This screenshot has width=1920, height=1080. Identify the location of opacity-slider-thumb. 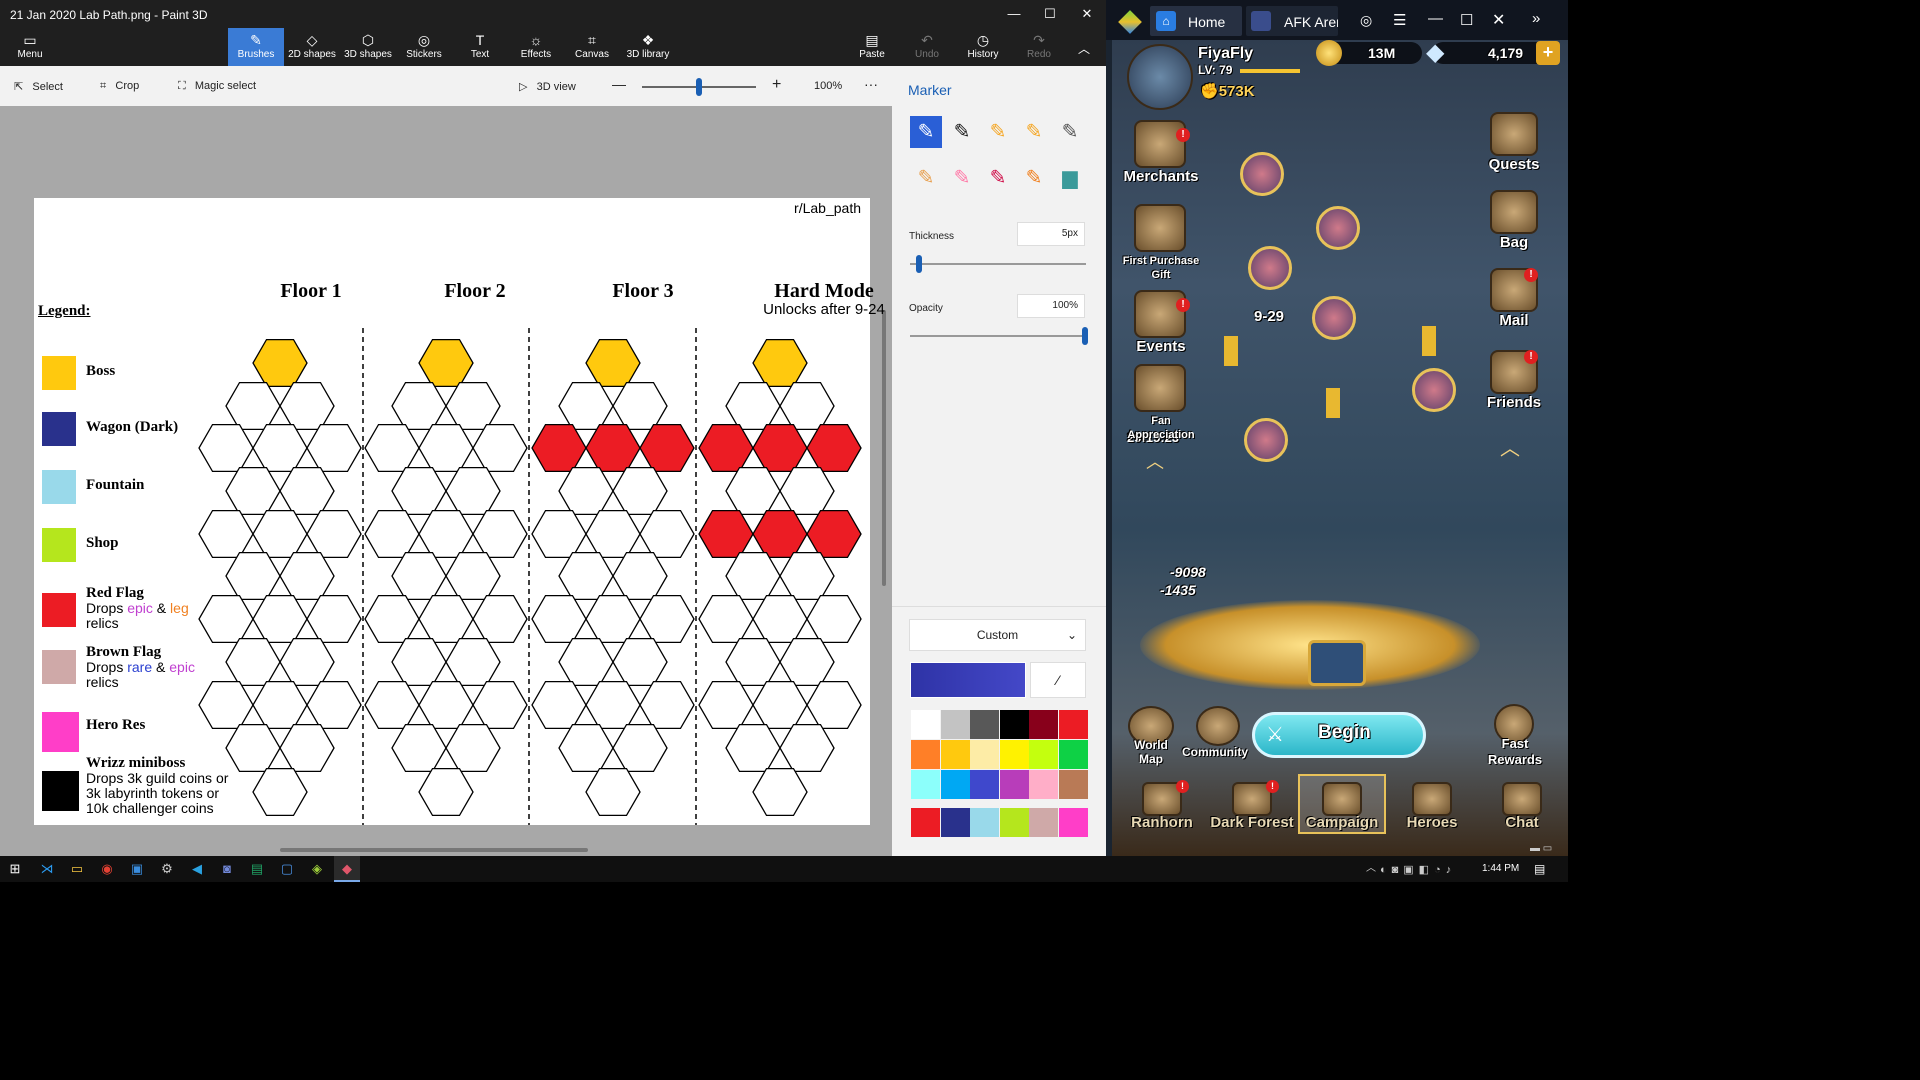
(1085, 336).